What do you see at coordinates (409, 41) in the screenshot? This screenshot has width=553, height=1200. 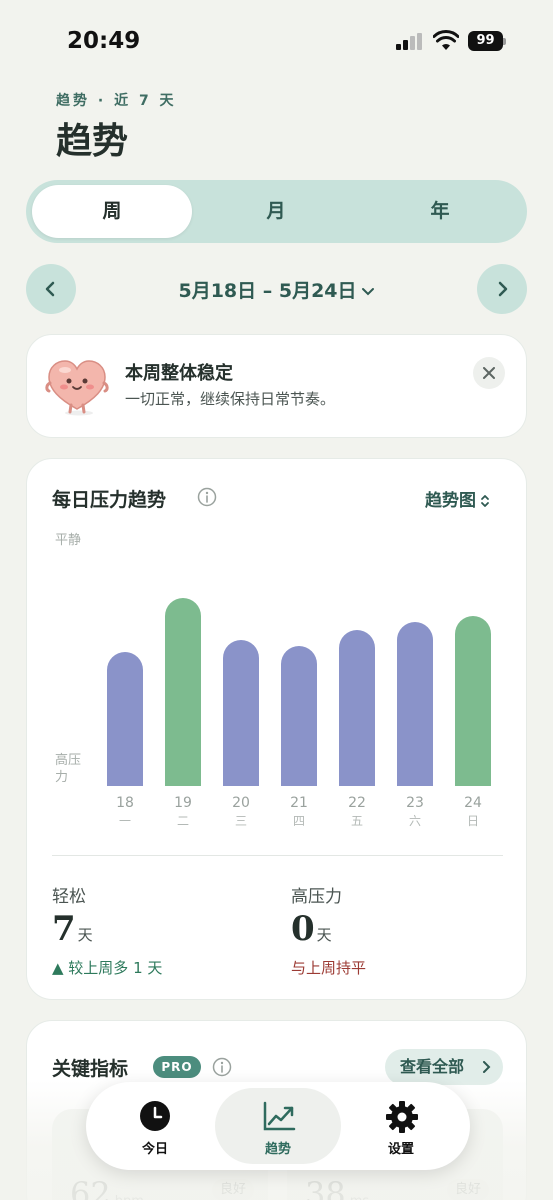 I see `cellular-signal-icon` at bounding box center [409, 41].